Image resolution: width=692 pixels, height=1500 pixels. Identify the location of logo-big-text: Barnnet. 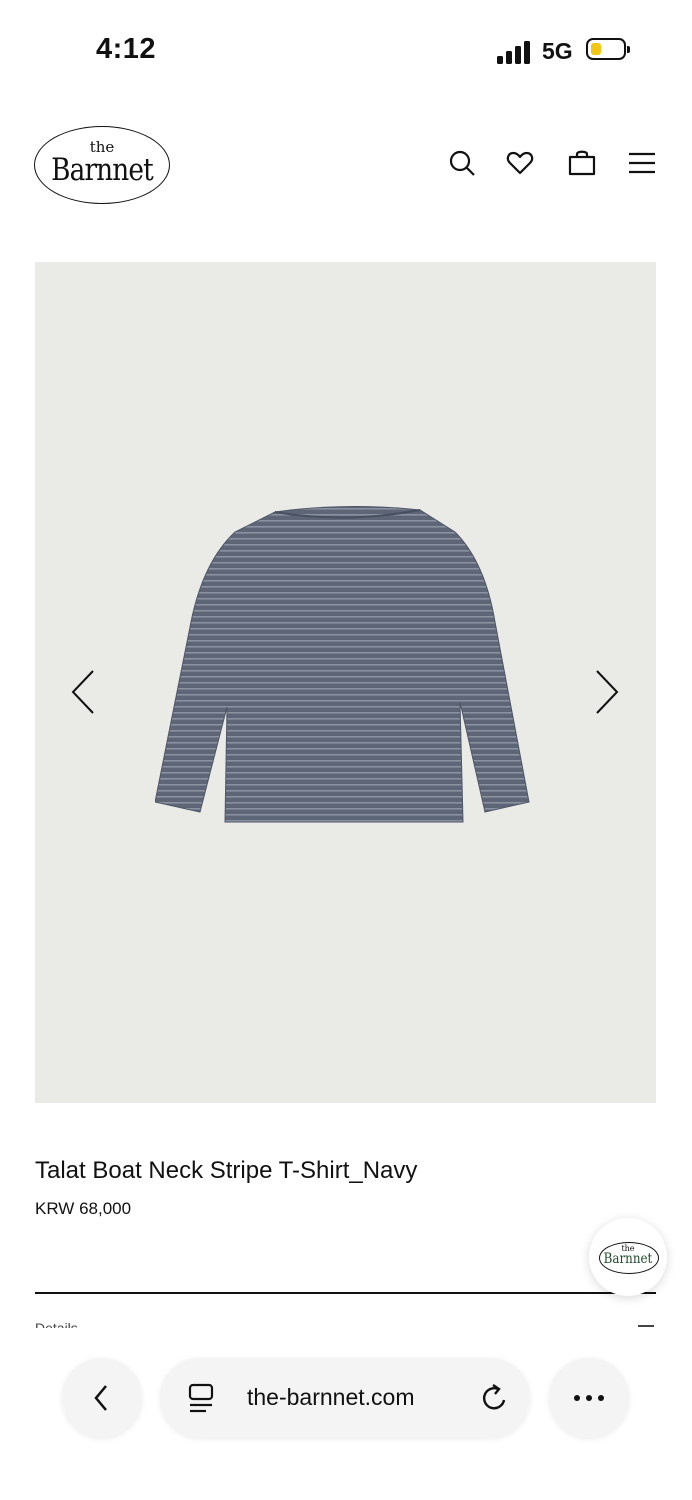
(102, 170).